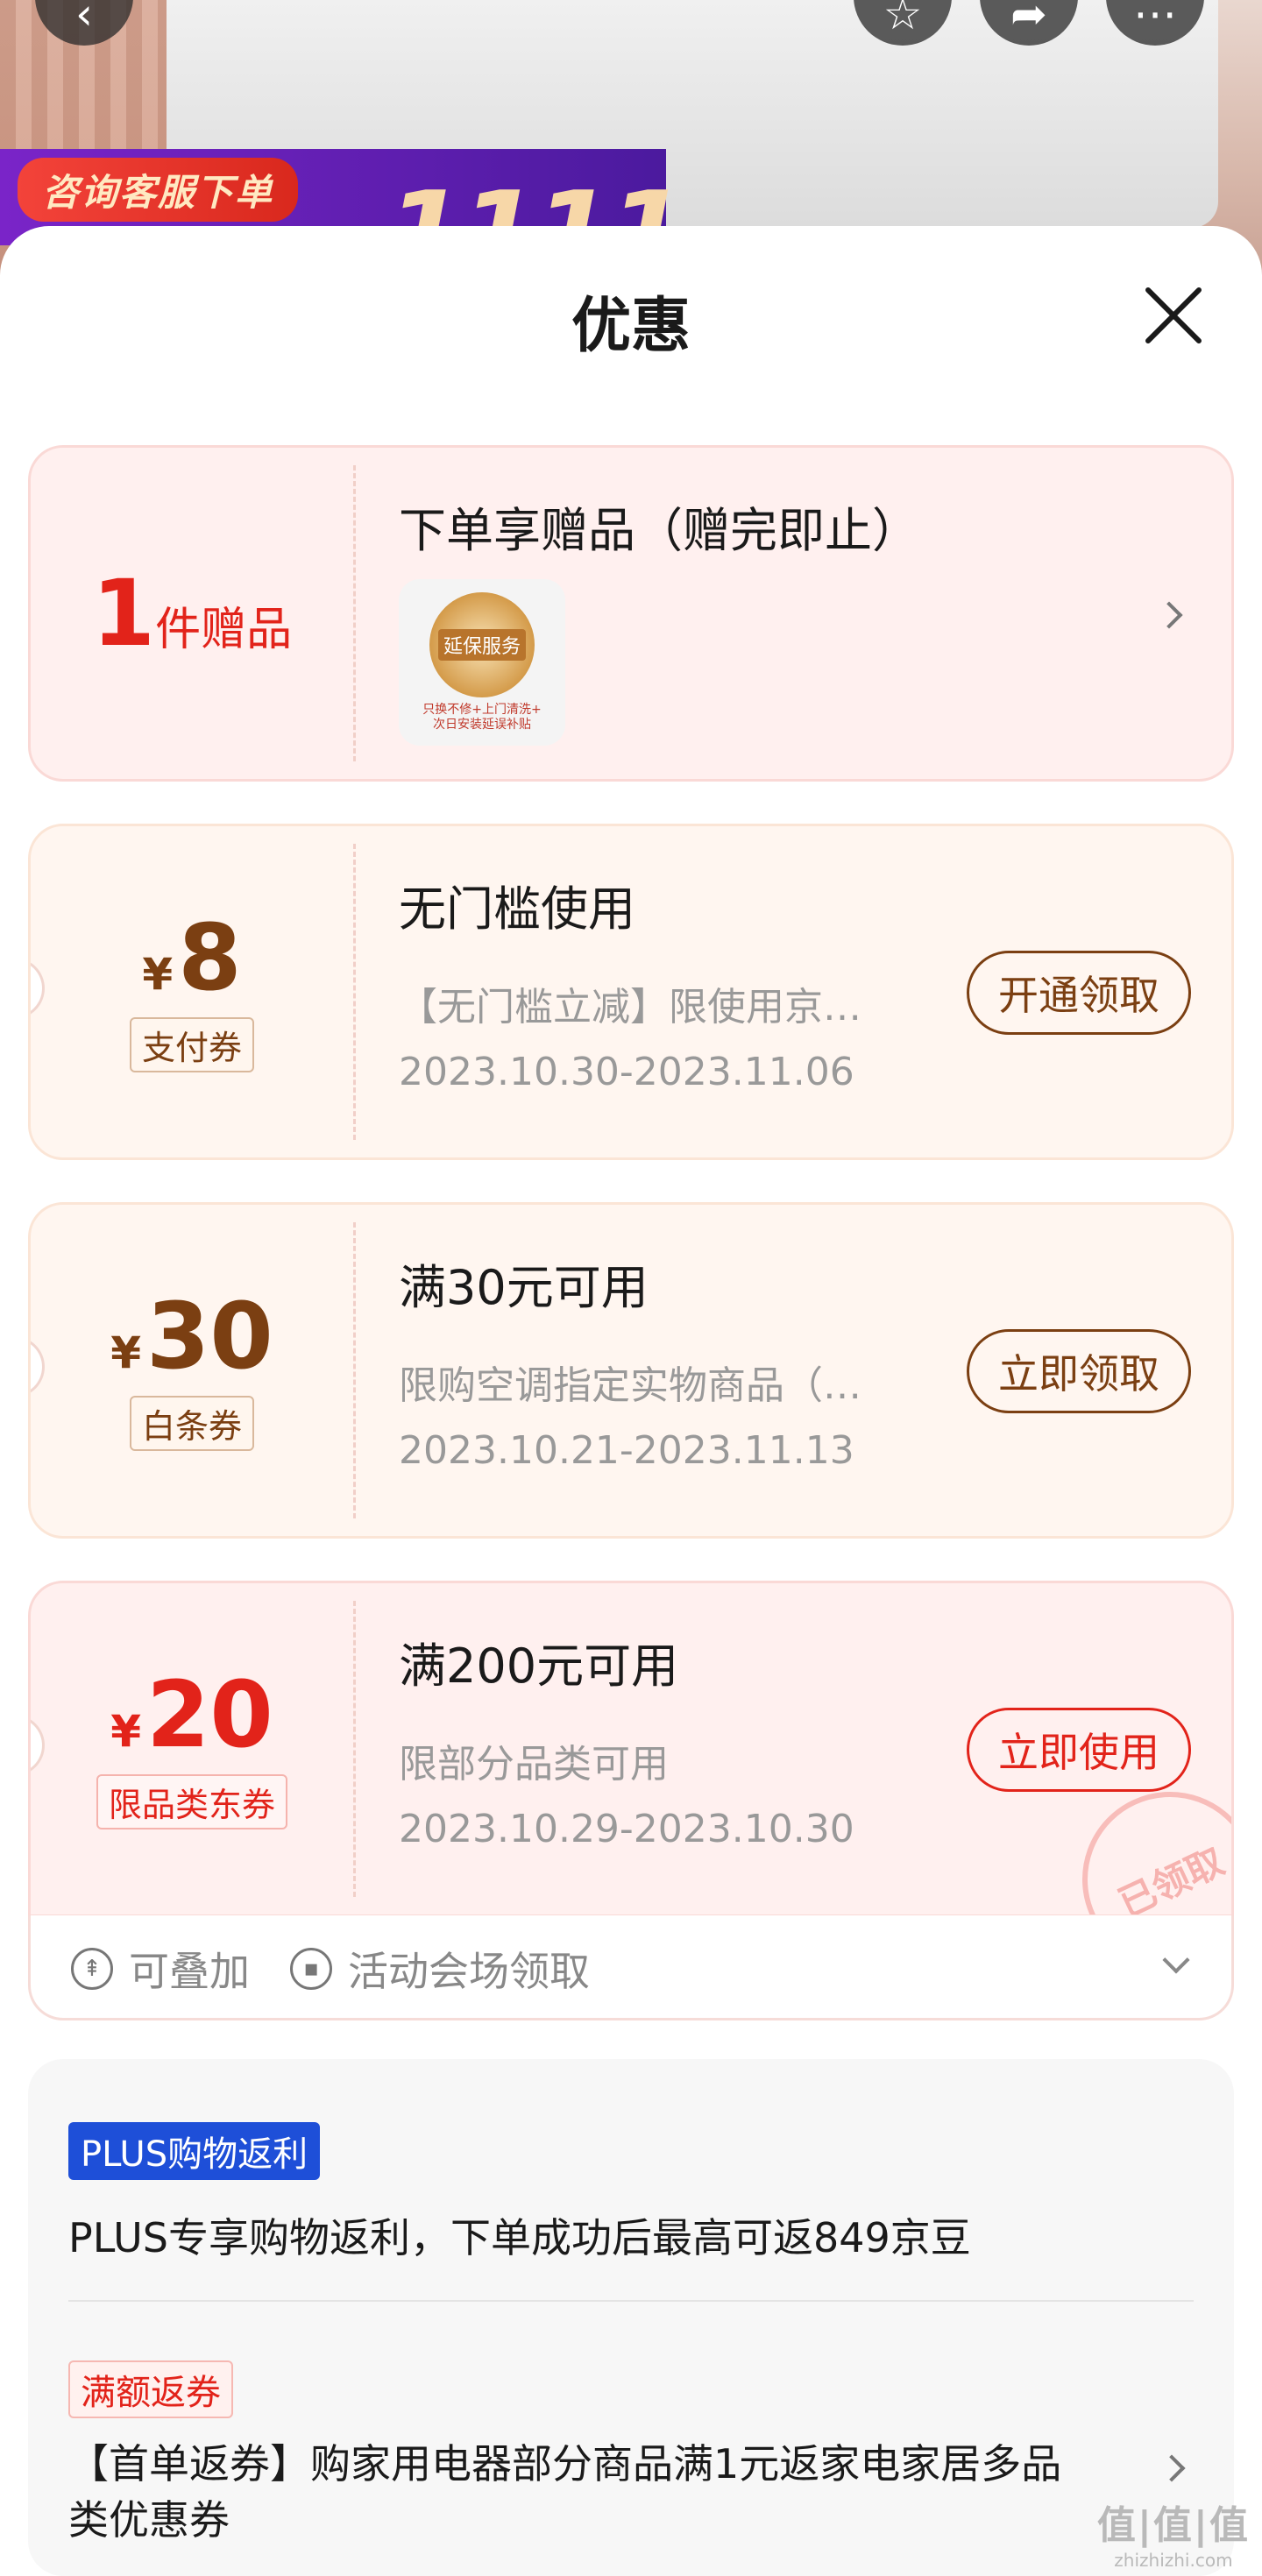 The height and width of the screenshot is (2576, 1262). I want to click on sheet-title: 优惠, so click(631, 326).